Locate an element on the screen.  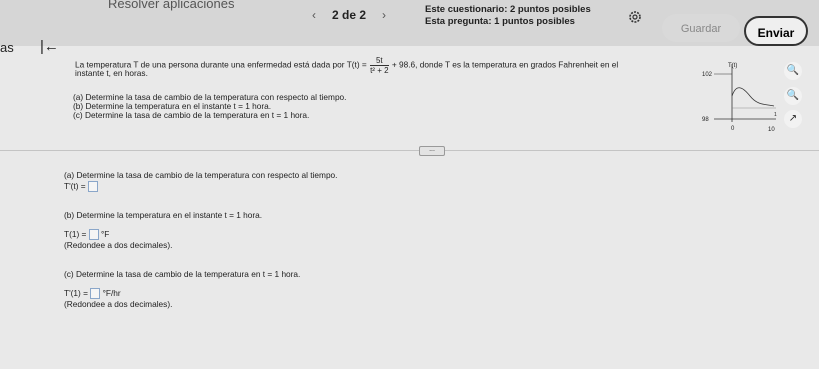
answer-a-input is located at coordinates (92, 187).